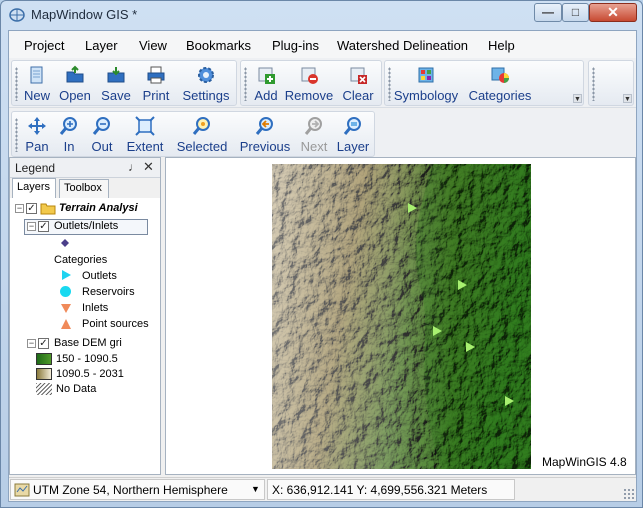 The image size is (643, 508). I want to click on zoom-extent-button: Extent, so click(145, 136).